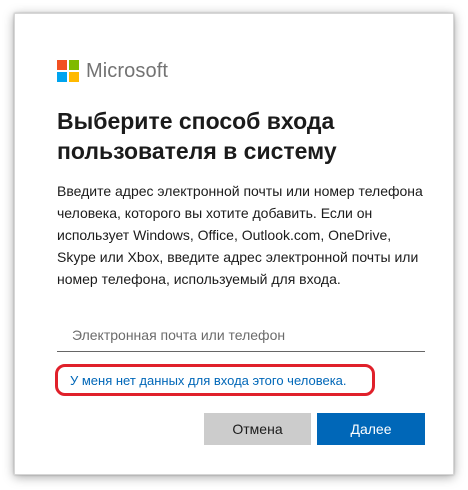 The height and width of the screenshot is (490, 468). I want to click on microsoft-brand: Microsoft, so click(112, 71).